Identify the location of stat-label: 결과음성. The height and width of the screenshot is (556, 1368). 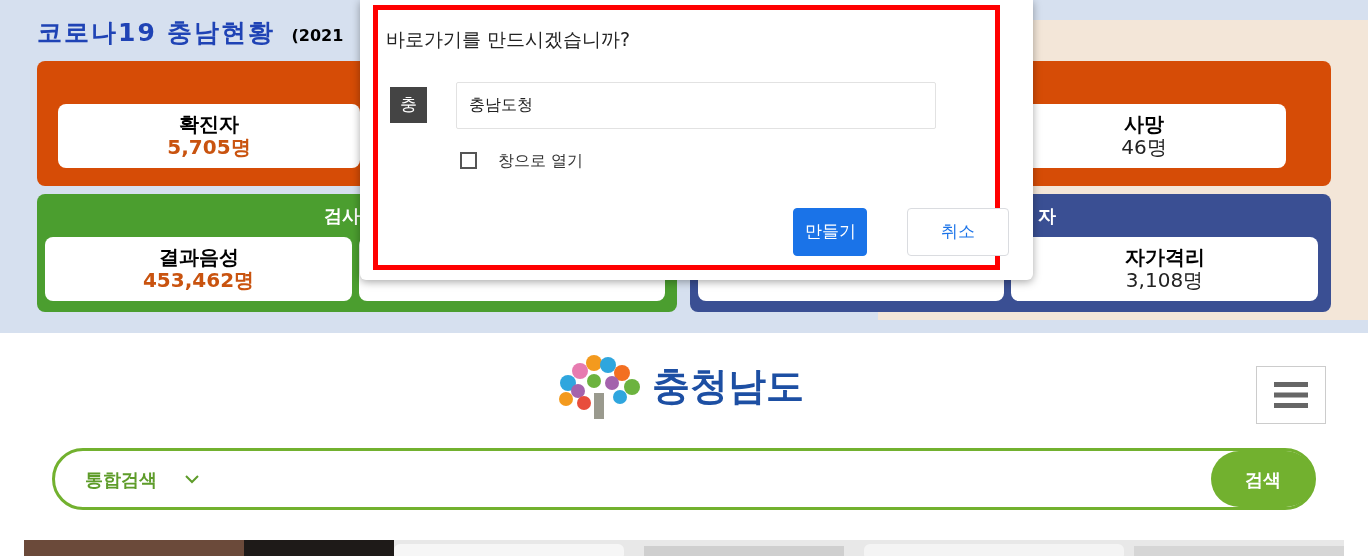
(198, 257).